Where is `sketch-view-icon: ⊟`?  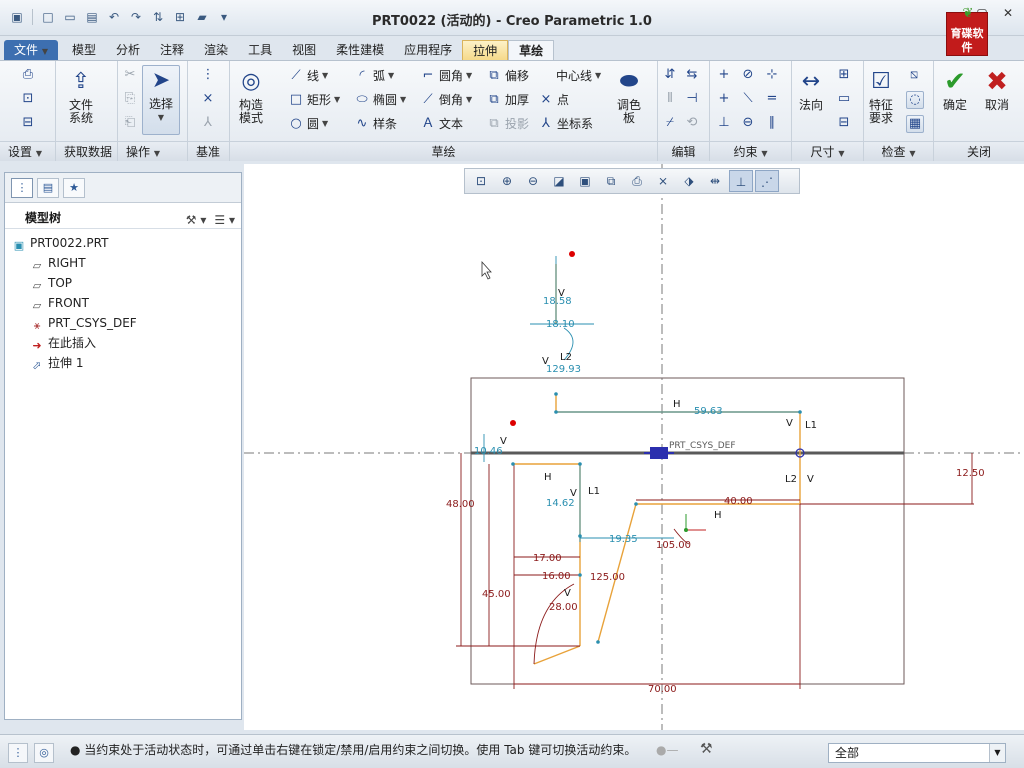 sketch-view-icon: ⊟ is located at coordinates (28, 123).